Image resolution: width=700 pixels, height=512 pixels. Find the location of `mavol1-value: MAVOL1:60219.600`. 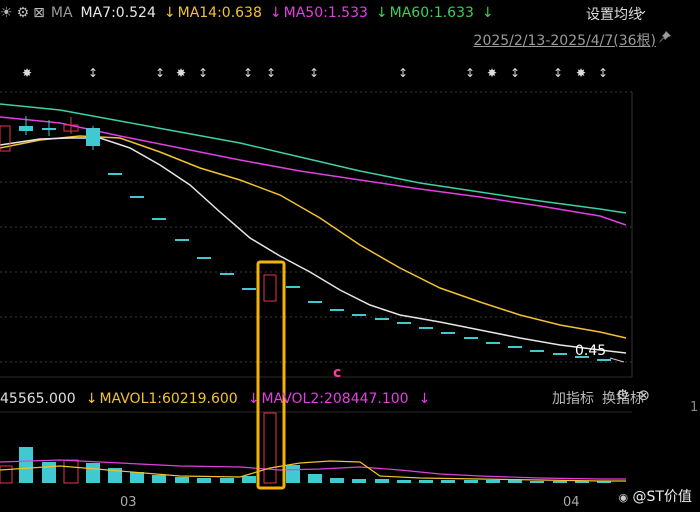

mavol1-value: MAVOL1:60219.600 is located at coordinates (168, 399).